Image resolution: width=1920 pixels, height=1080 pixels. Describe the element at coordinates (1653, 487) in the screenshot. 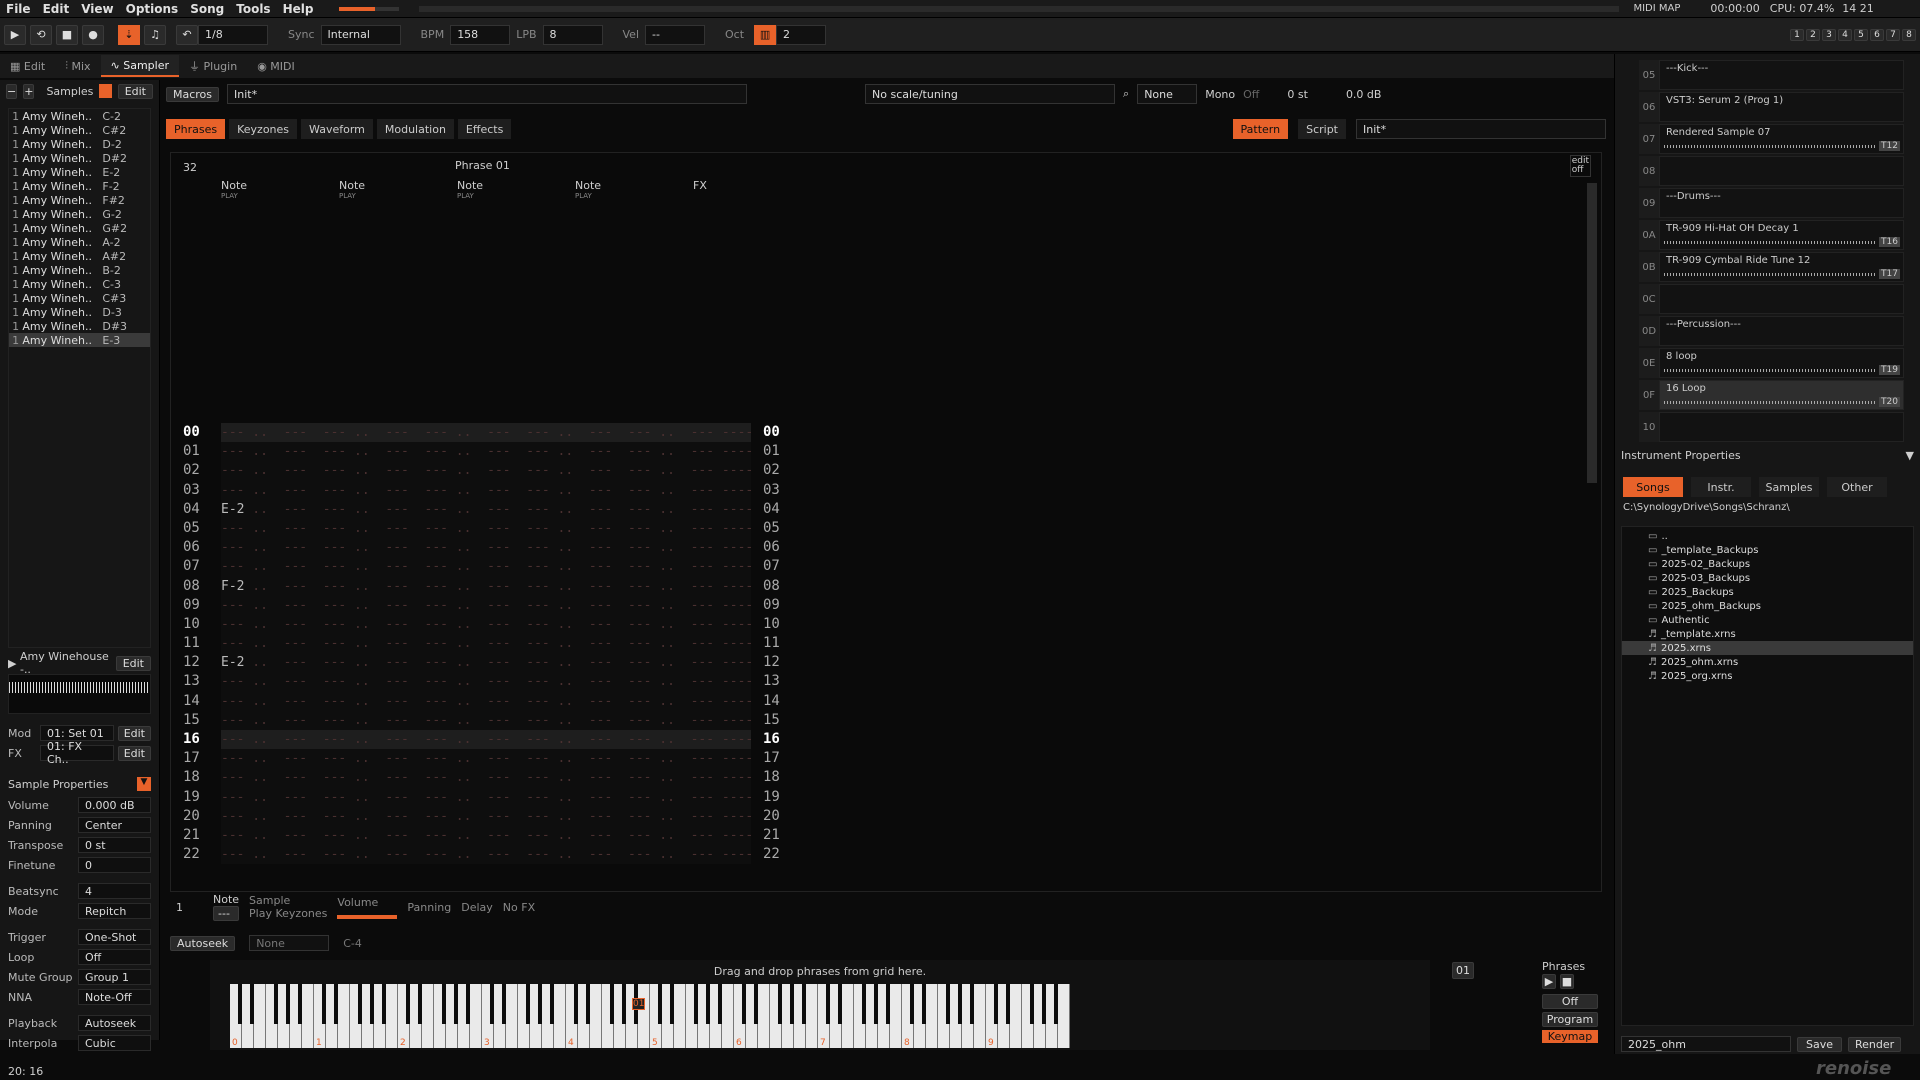

I see `tab-songs: Songs` at that location.